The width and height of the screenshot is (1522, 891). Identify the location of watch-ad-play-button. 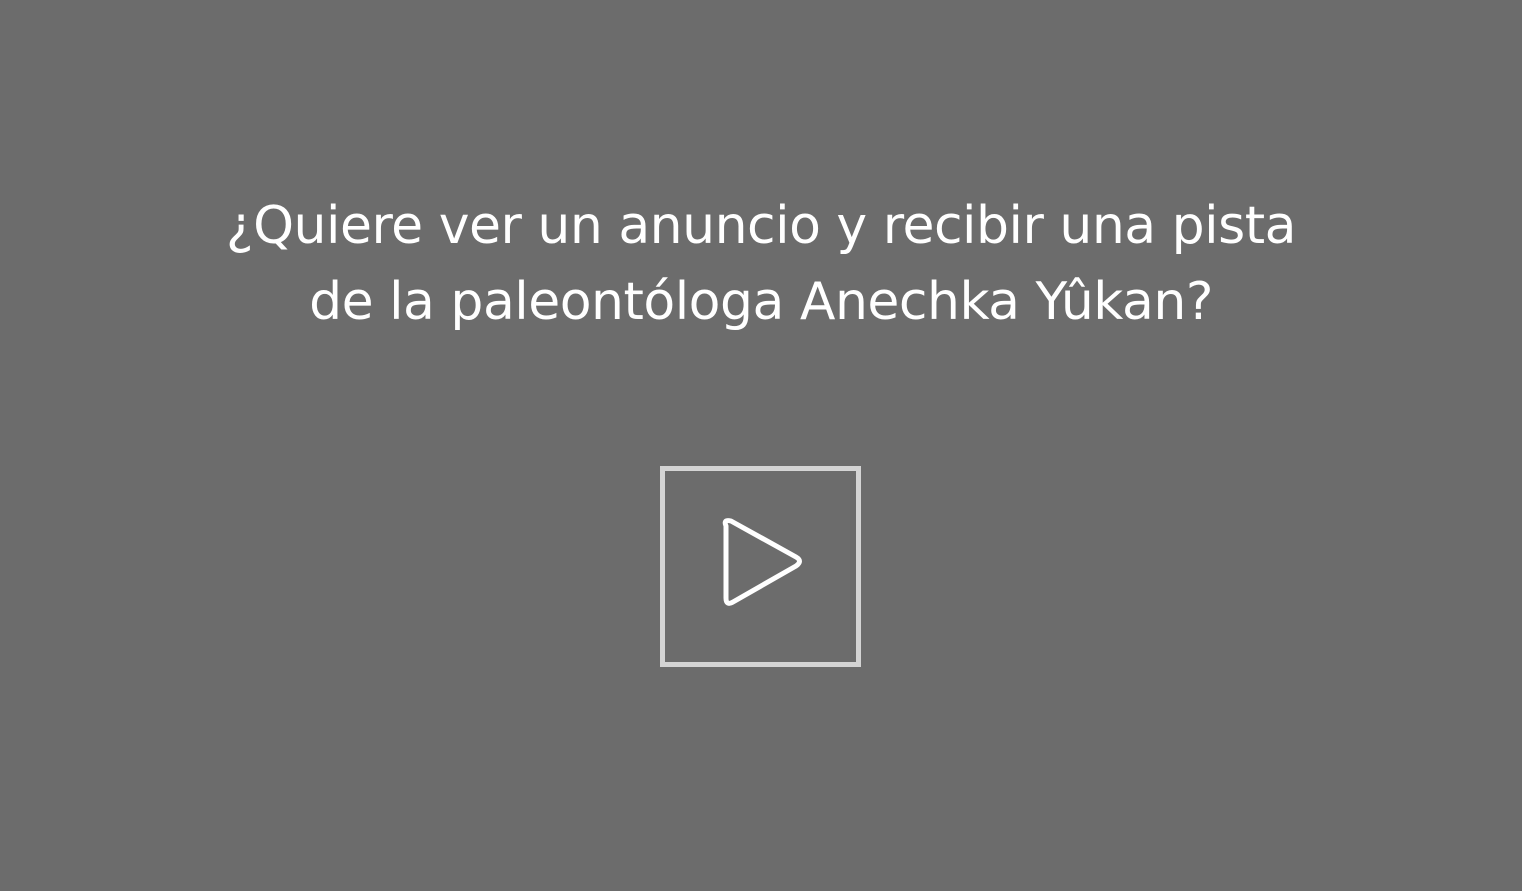
(760, 566).